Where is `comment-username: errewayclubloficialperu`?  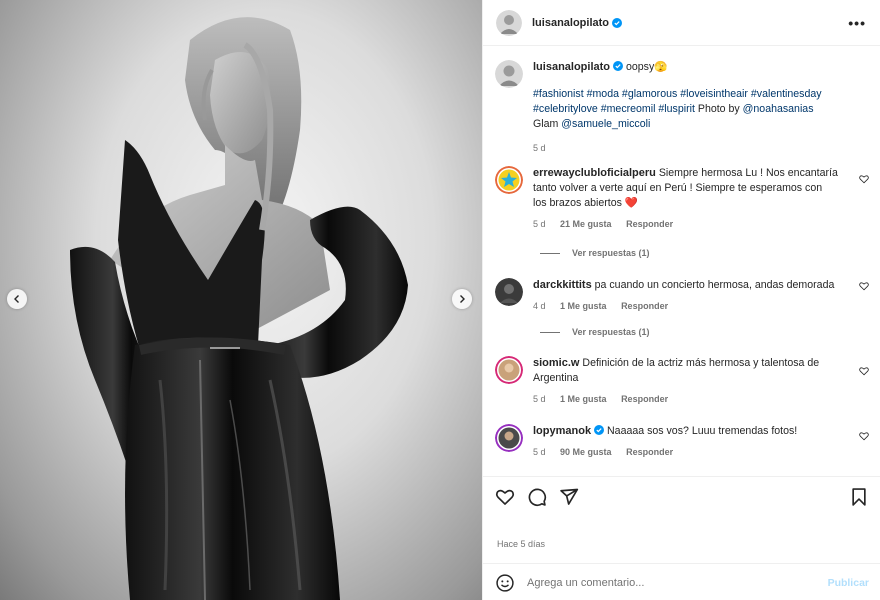
comment-username: errewayclubloficialperu is located at coordinates (594, 173).